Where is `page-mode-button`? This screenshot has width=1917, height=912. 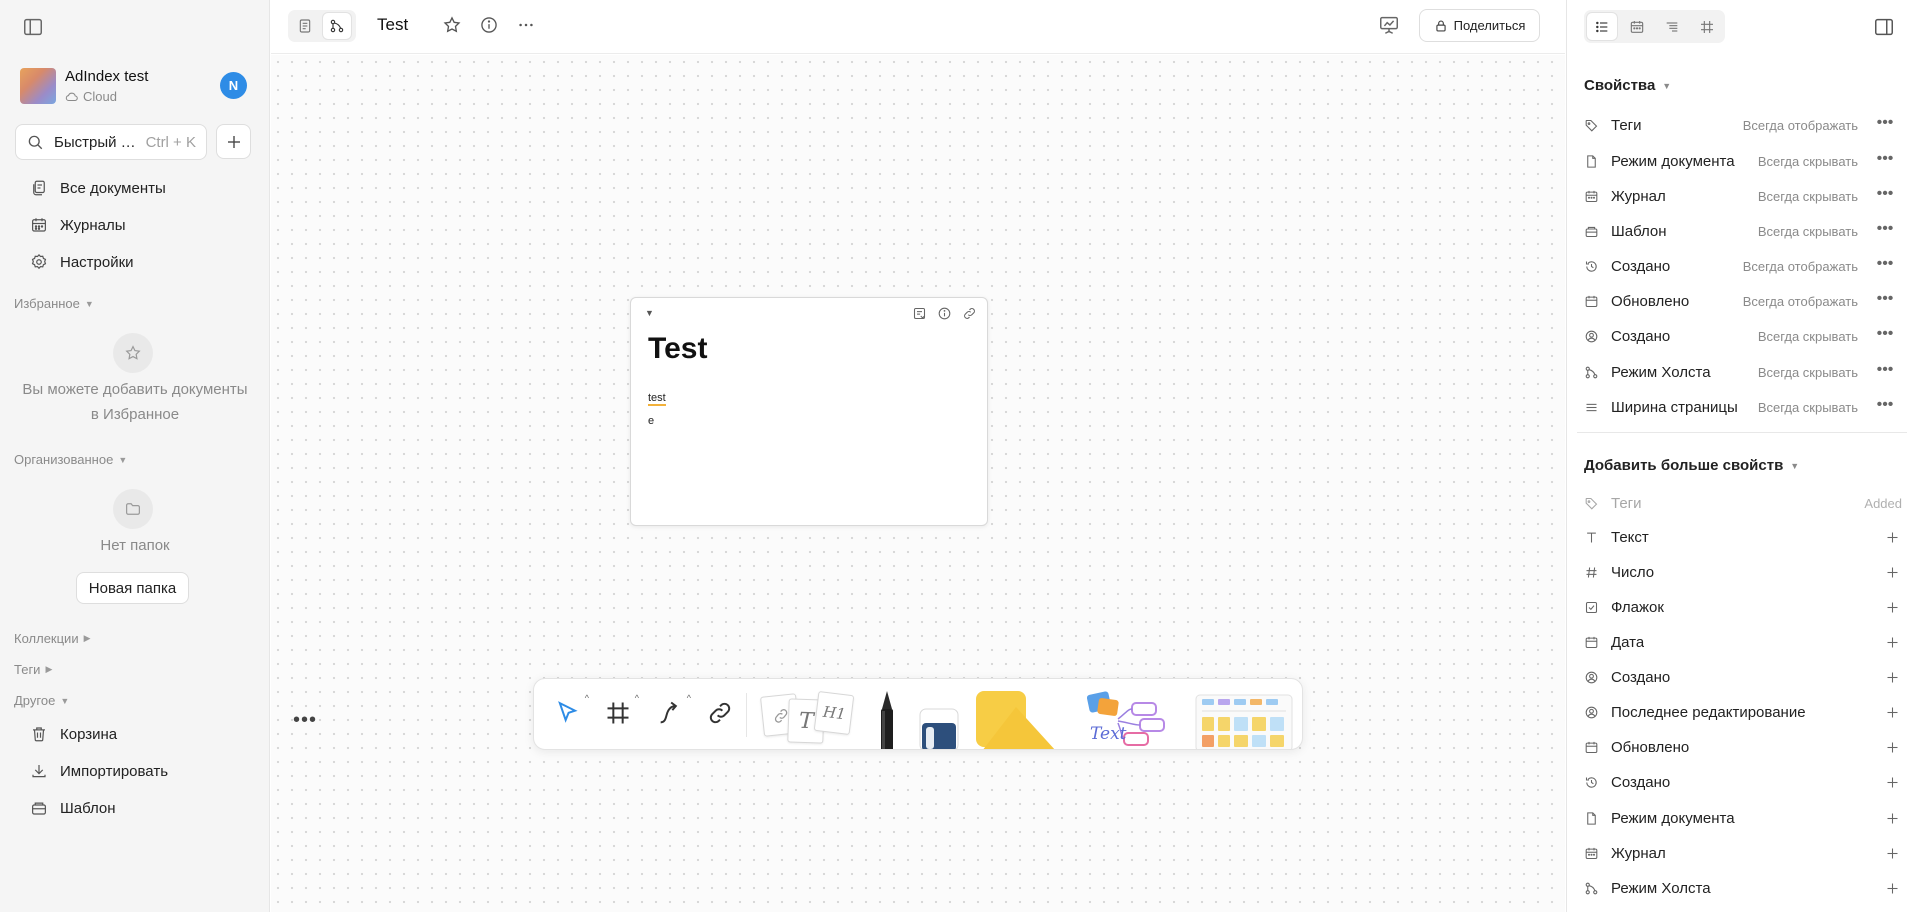 page-mode-button is located at coordinates (305, 26).